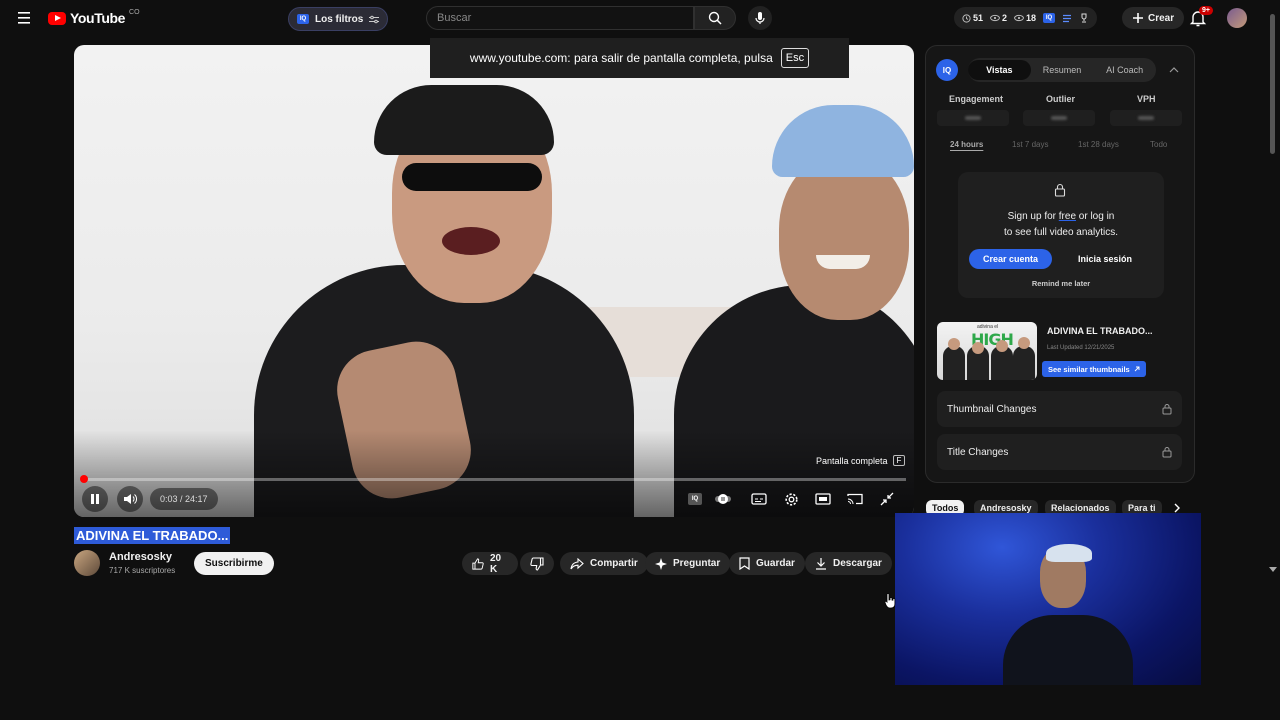 Image resolution: width=1280 pixels, height=720 pixels. I want to click on extension-stats: 51 2 18 IQ, so click(1026, 18).